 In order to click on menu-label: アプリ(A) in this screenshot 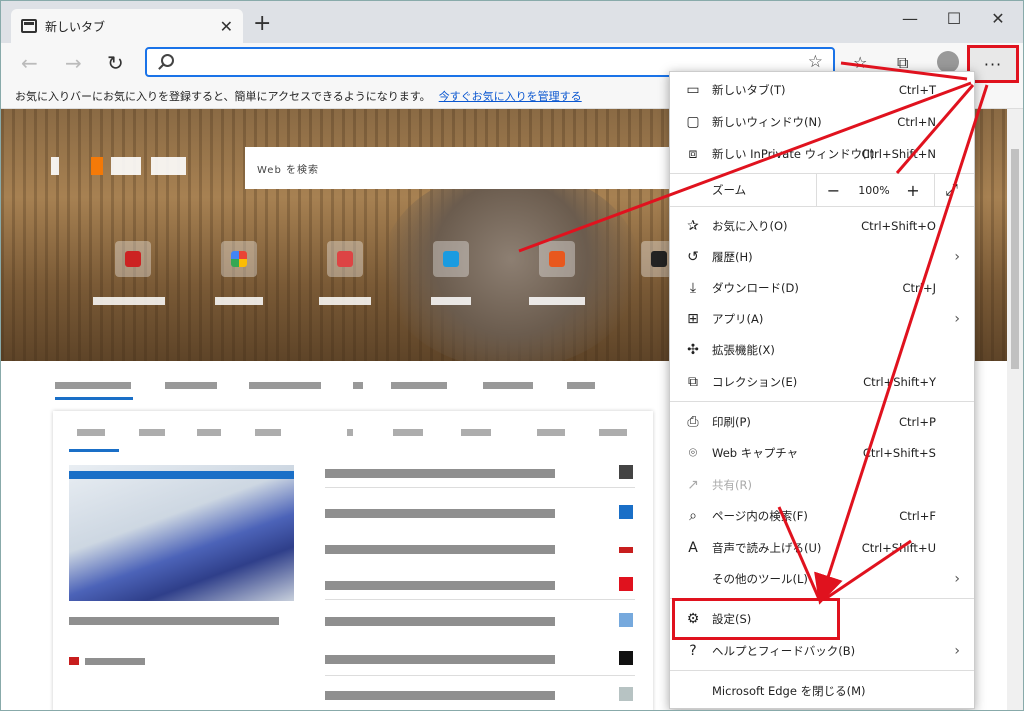, I will do `click(738, 319)`.